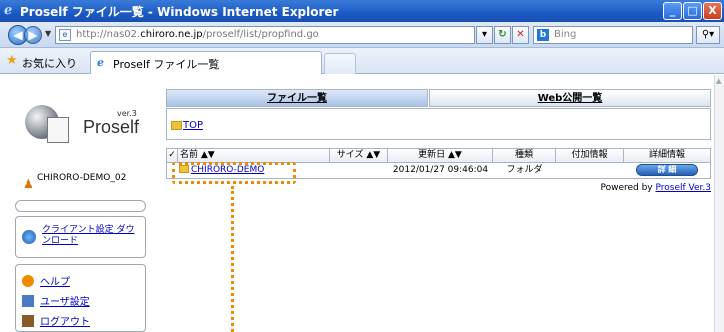 This screenshot has height=332, width=724. What do you see at coordinates (29, 237) in the screenshot?
I see `client-settings-icon` at bounding box center [29, 237].